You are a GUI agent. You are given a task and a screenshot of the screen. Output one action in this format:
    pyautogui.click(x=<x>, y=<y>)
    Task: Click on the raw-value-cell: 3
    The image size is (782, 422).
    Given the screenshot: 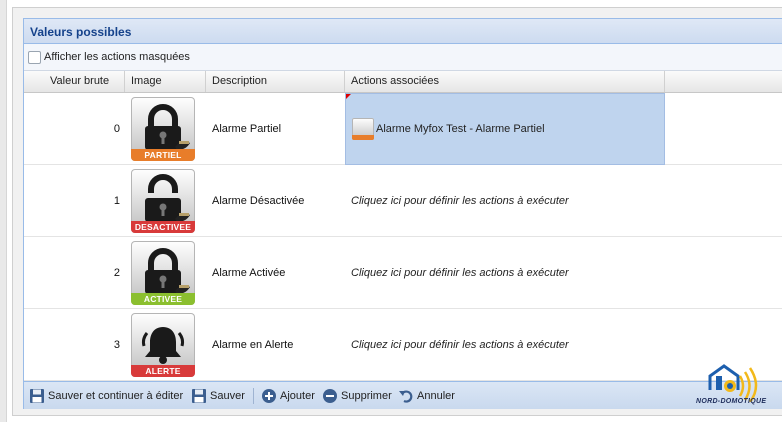 What is the action you would take?
    pyautogui.click(x=116, y=345)
    